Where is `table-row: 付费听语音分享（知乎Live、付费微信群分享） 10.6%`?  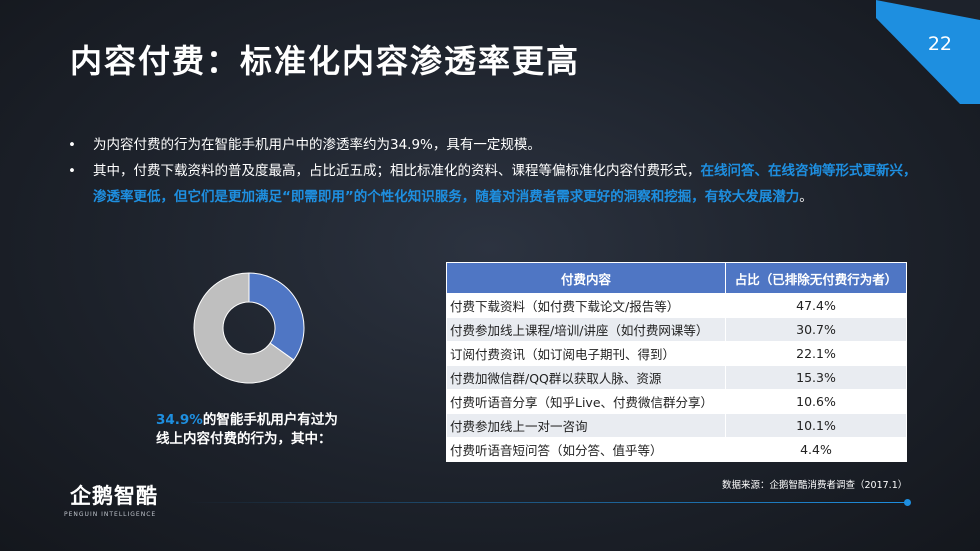 table-row: 付费听语音分享（知乎Live、付费微信群分享） 10.6% is located at coordinates (676, 401).